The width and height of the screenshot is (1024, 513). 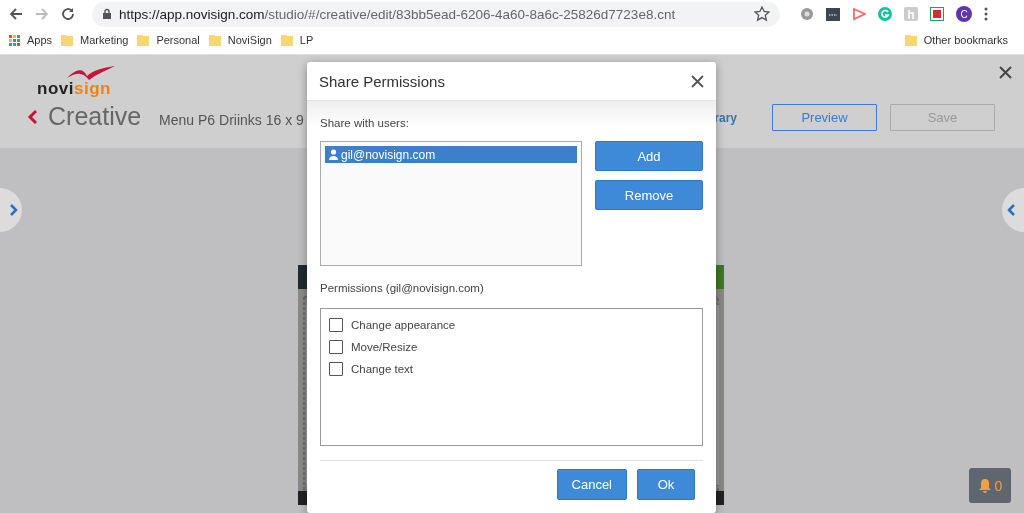 I want to click on bell-icon, so click(x=984, y=485).